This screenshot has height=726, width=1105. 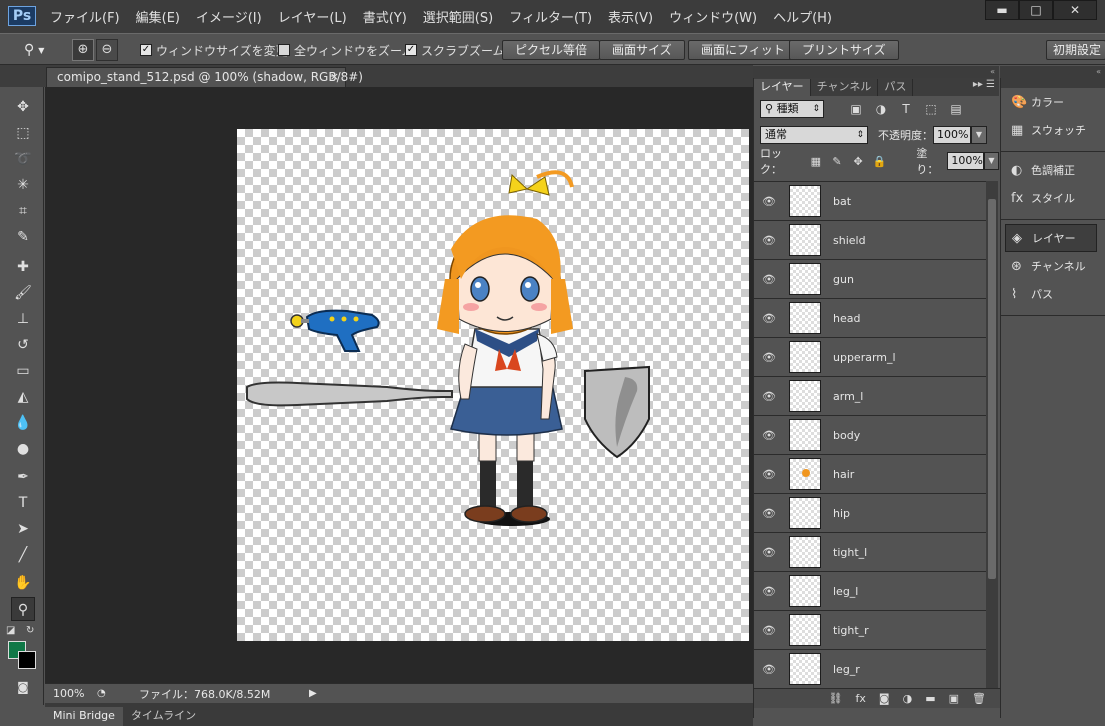 I want to click on pixel-filter-icon: ▣, so click(x=856, y=109).